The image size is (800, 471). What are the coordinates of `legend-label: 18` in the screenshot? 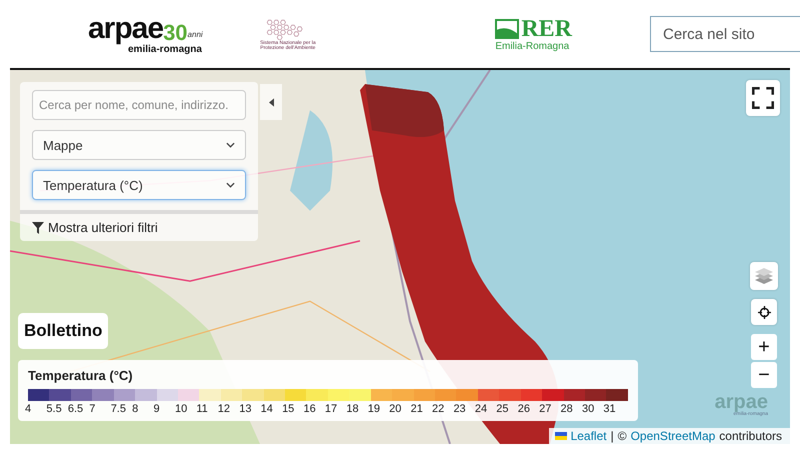 It's located at (352, 409).